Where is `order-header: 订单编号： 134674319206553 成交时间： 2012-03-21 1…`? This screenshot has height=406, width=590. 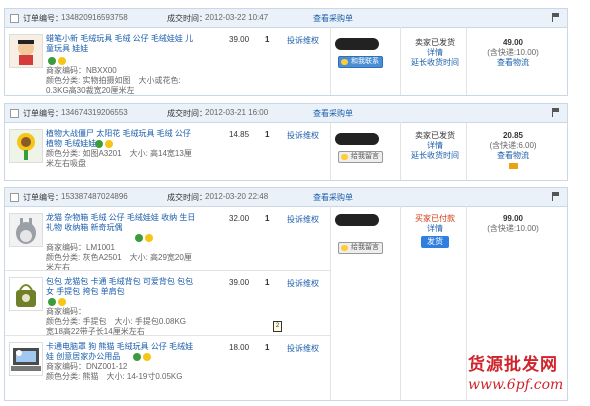 order-header: 订单编号： 134674319206553 成交时间： 2012-03-21 1… is located at coordinates (286, 113).